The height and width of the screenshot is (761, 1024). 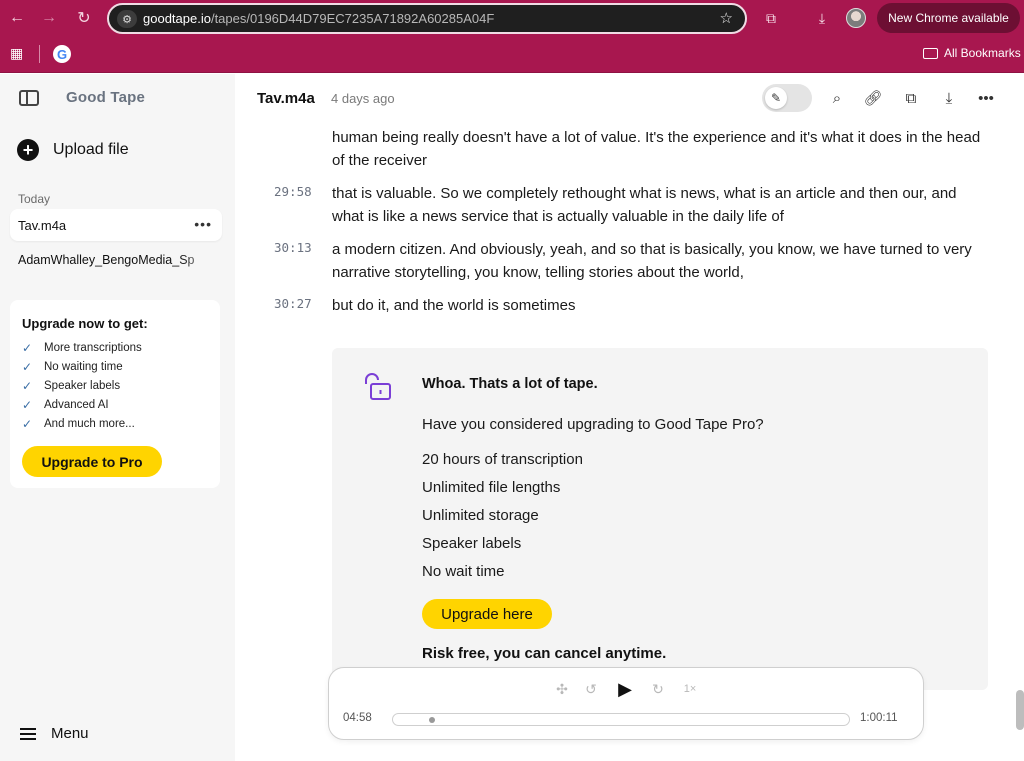 What do you see at coordinates (690, 689) in the screenshot?
I see `playback-speed-button: 1×` at bounding box center [690, 689].